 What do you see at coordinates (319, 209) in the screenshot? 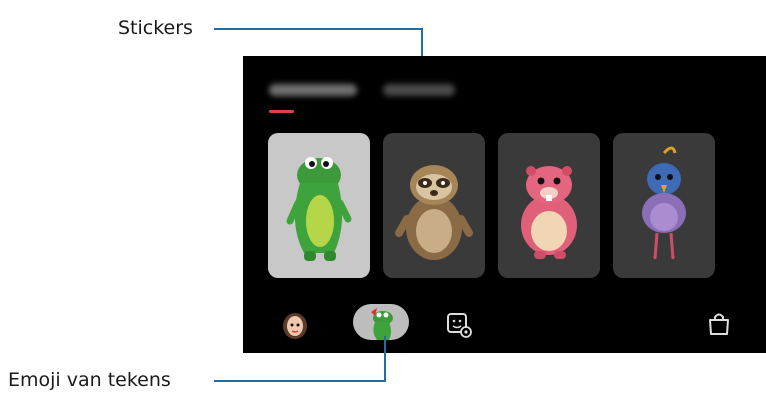
I see `dinosaur-icon` at bounding box center [319, 209].